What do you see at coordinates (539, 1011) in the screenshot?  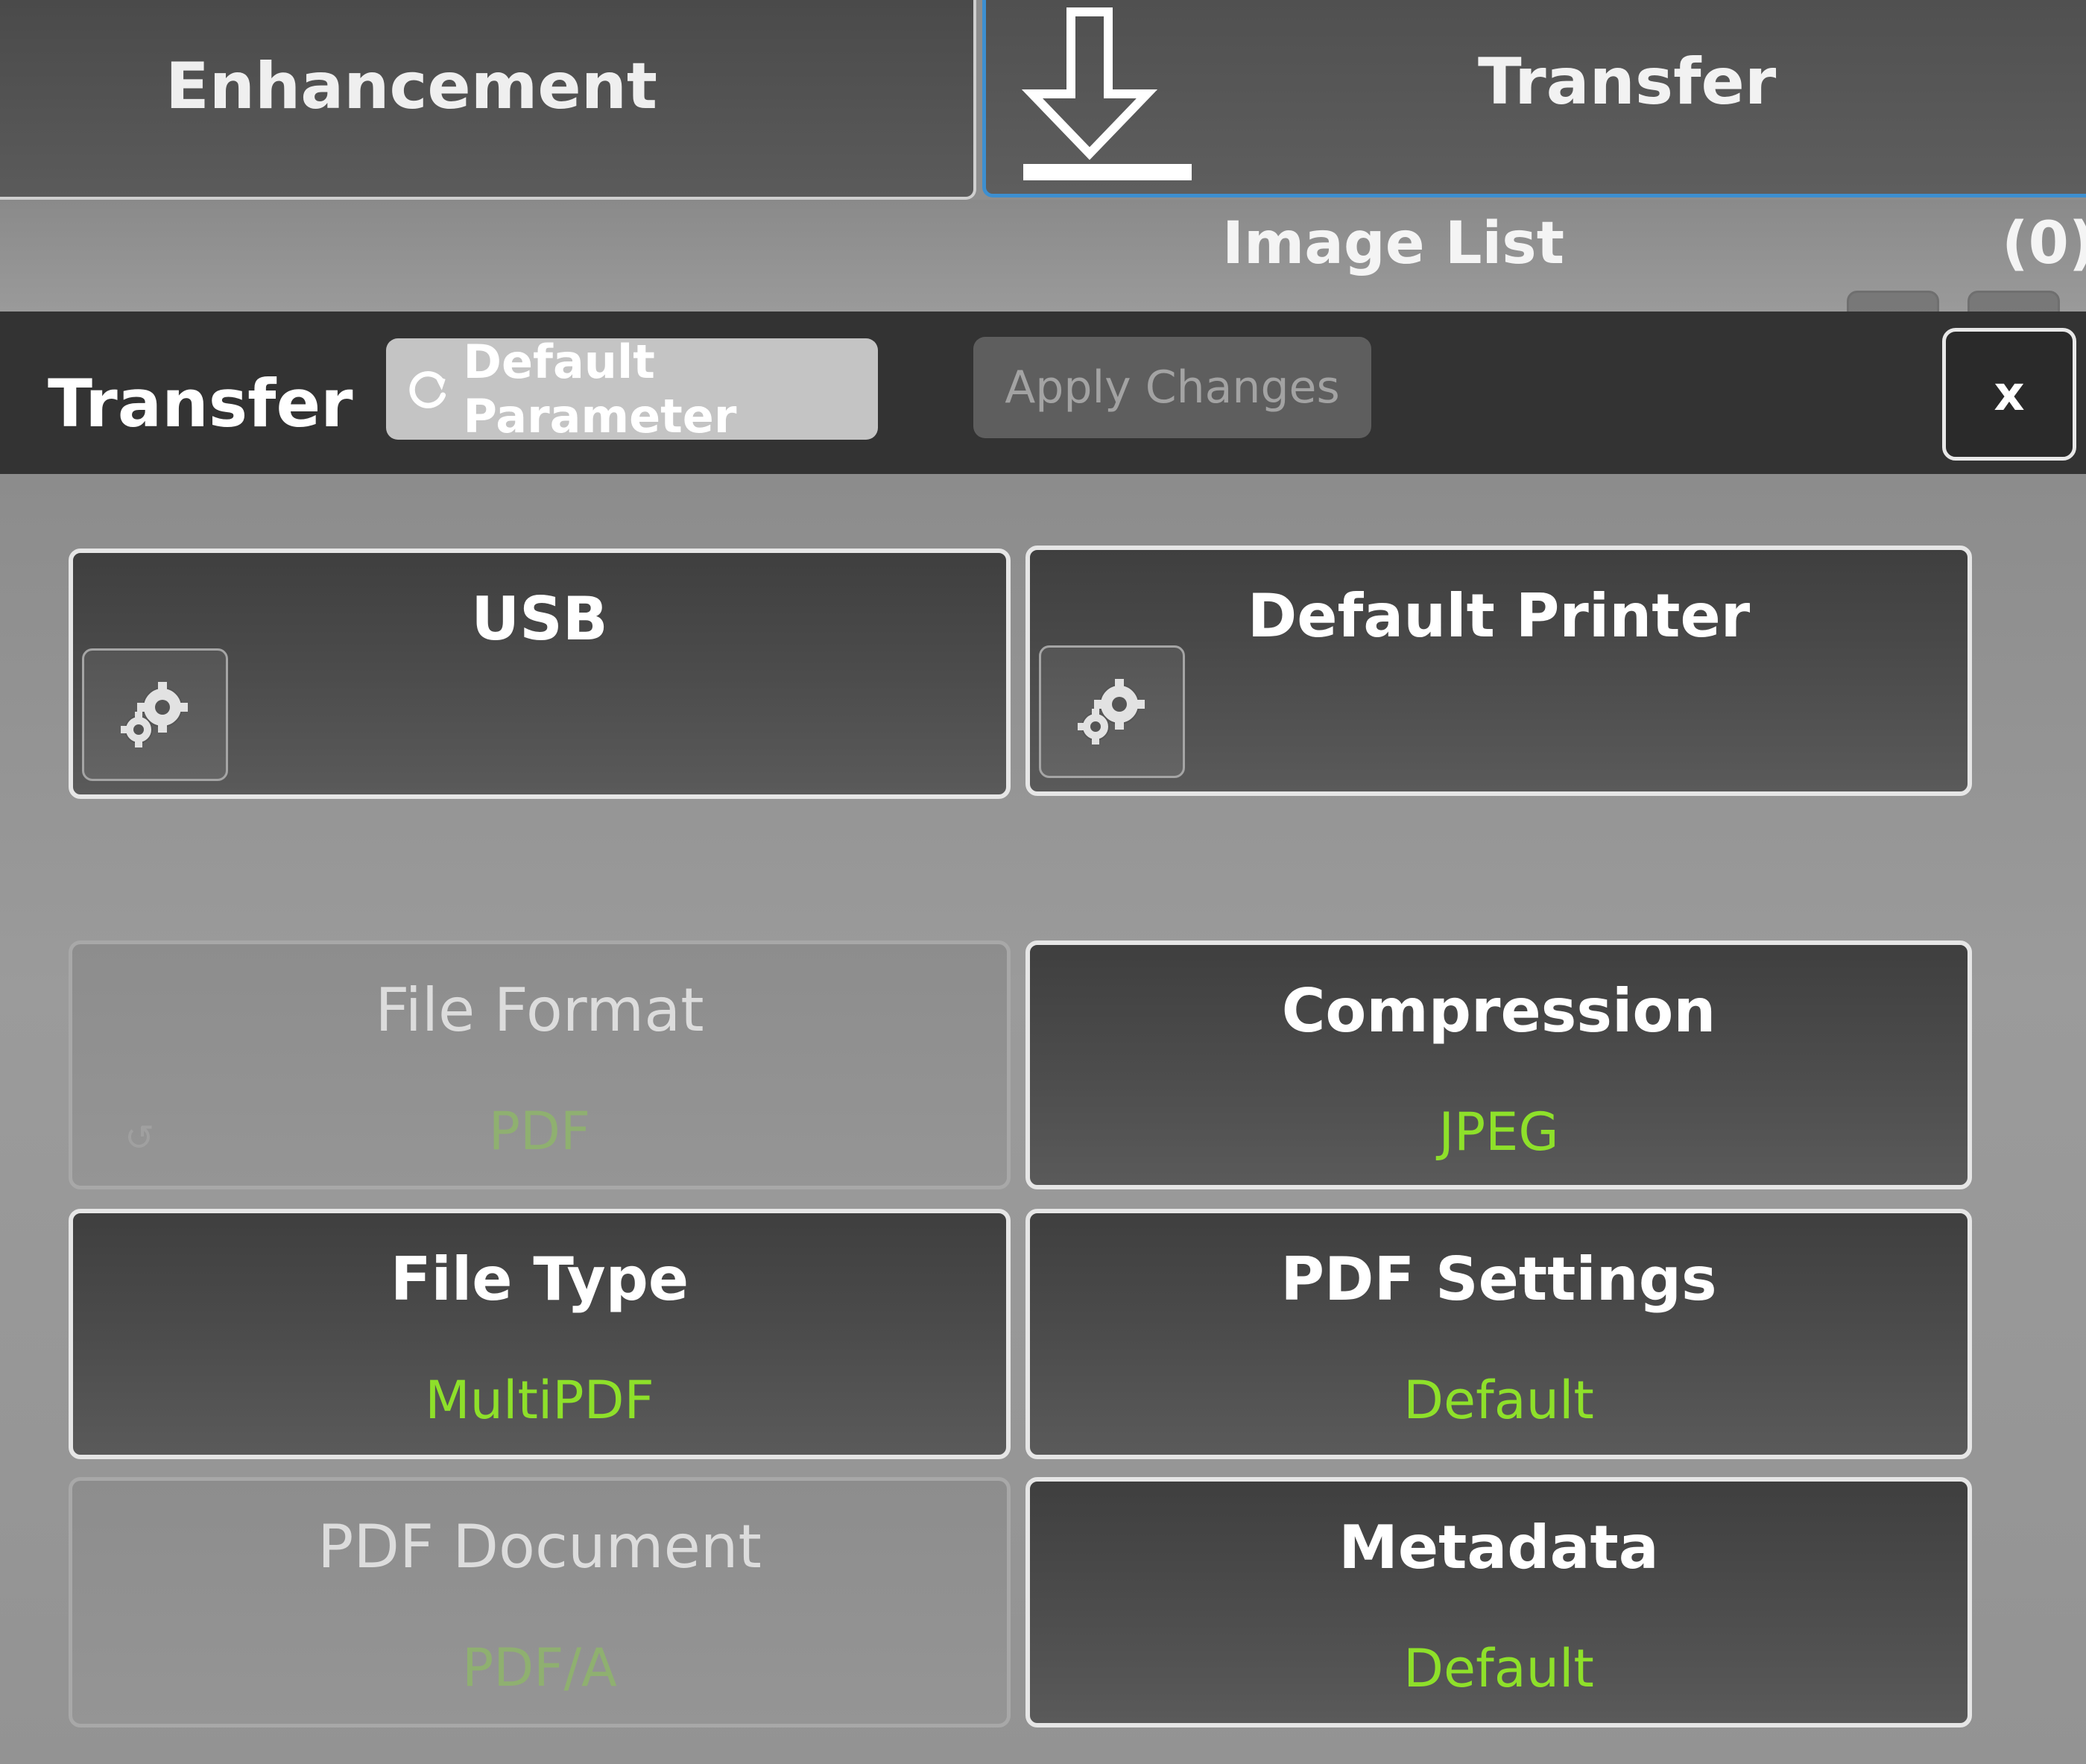 I see `setting-file-format-title: File Format` at bounding box center [539, 1011].